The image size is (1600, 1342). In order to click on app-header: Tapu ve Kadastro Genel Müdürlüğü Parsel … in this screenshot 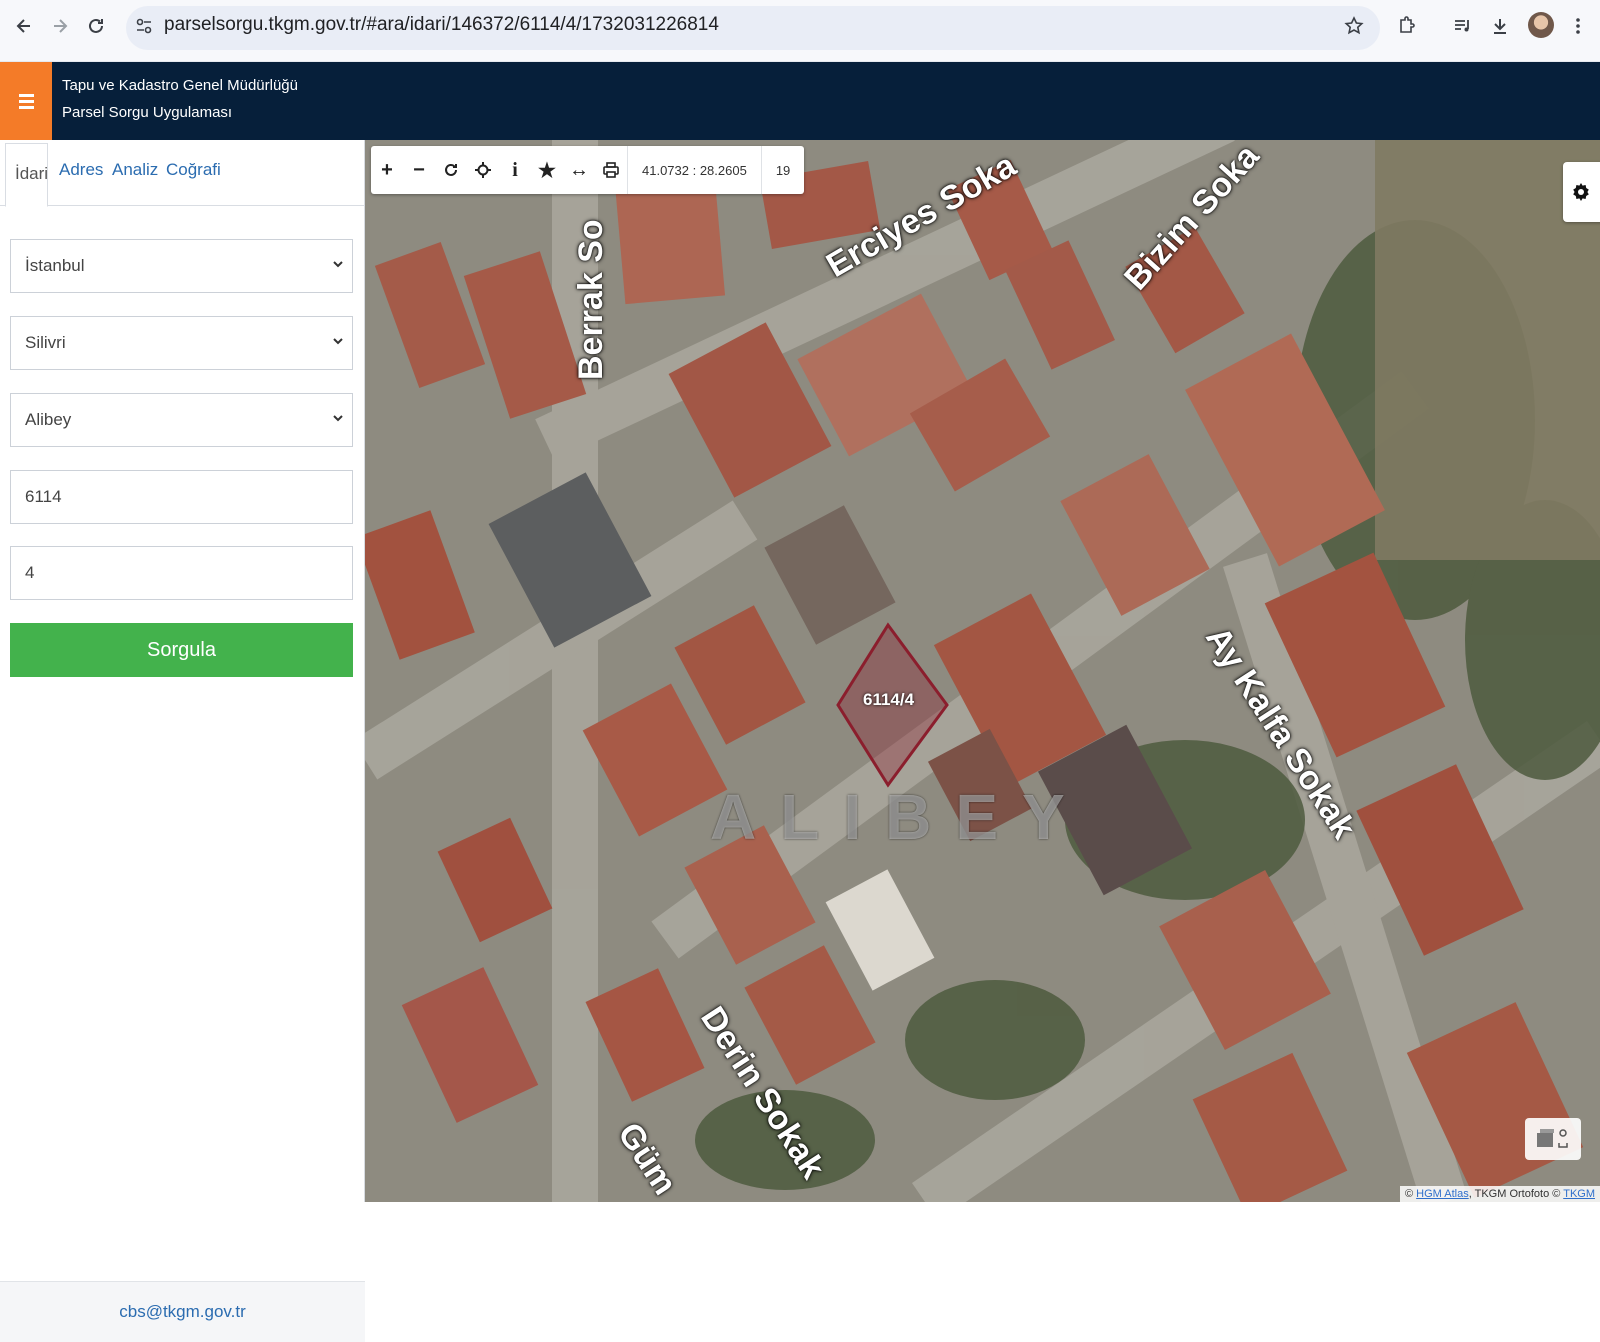, I will do `click(800, 101)`.